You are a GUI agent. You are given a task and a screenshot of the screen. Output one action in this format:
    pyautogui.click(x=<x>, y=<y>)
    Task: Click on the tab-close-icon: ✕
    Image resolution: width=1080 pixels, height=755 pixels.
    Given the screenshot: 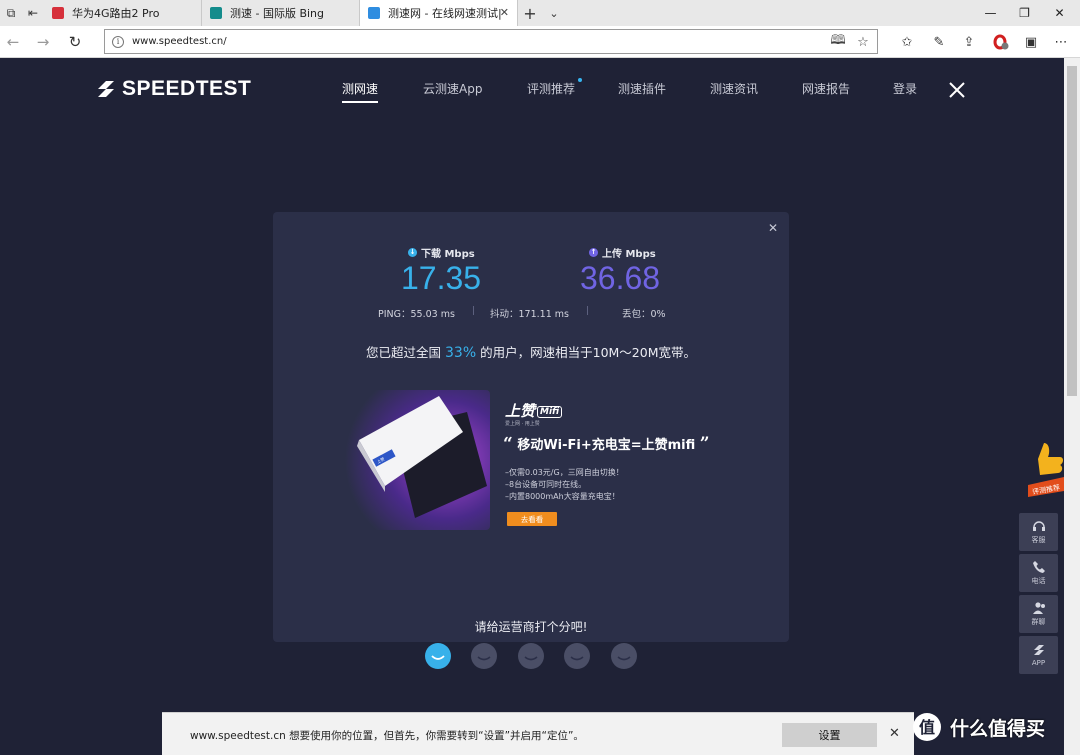 What is the action you would take?
    pyautogui.click(x=504, y=12)
    